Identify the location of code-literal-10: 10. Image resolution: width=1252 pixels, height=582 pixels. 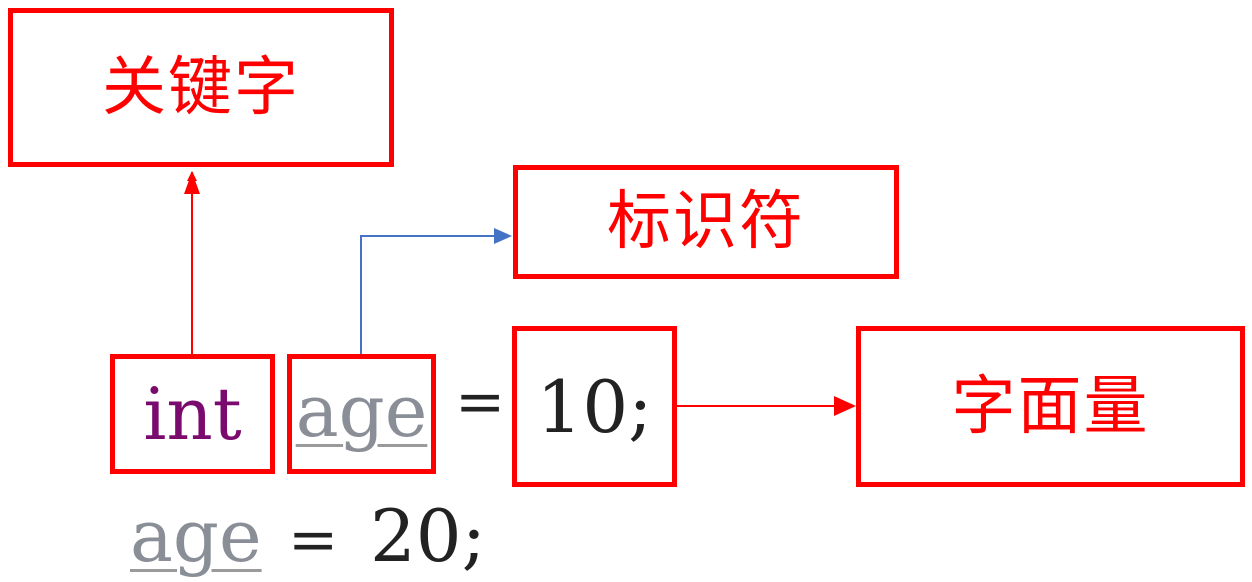
(582, 406).